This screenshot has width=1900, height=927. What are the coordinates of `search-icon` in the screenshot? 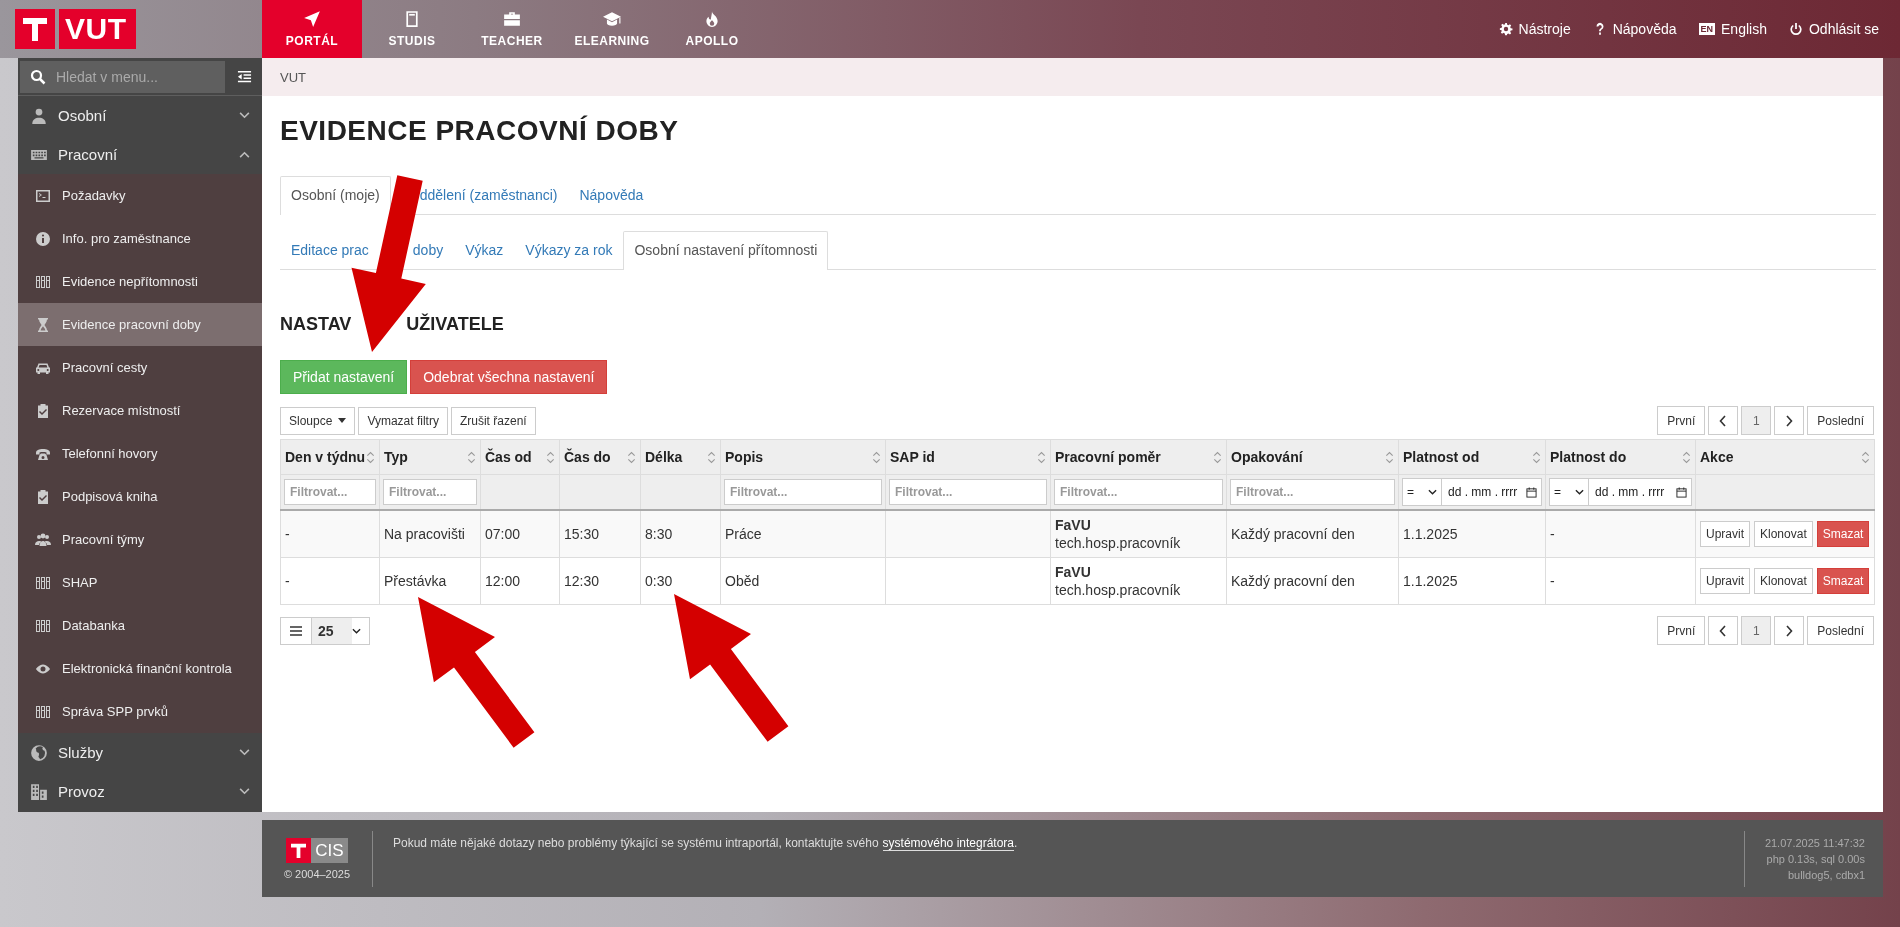 It's located at (38, 76).